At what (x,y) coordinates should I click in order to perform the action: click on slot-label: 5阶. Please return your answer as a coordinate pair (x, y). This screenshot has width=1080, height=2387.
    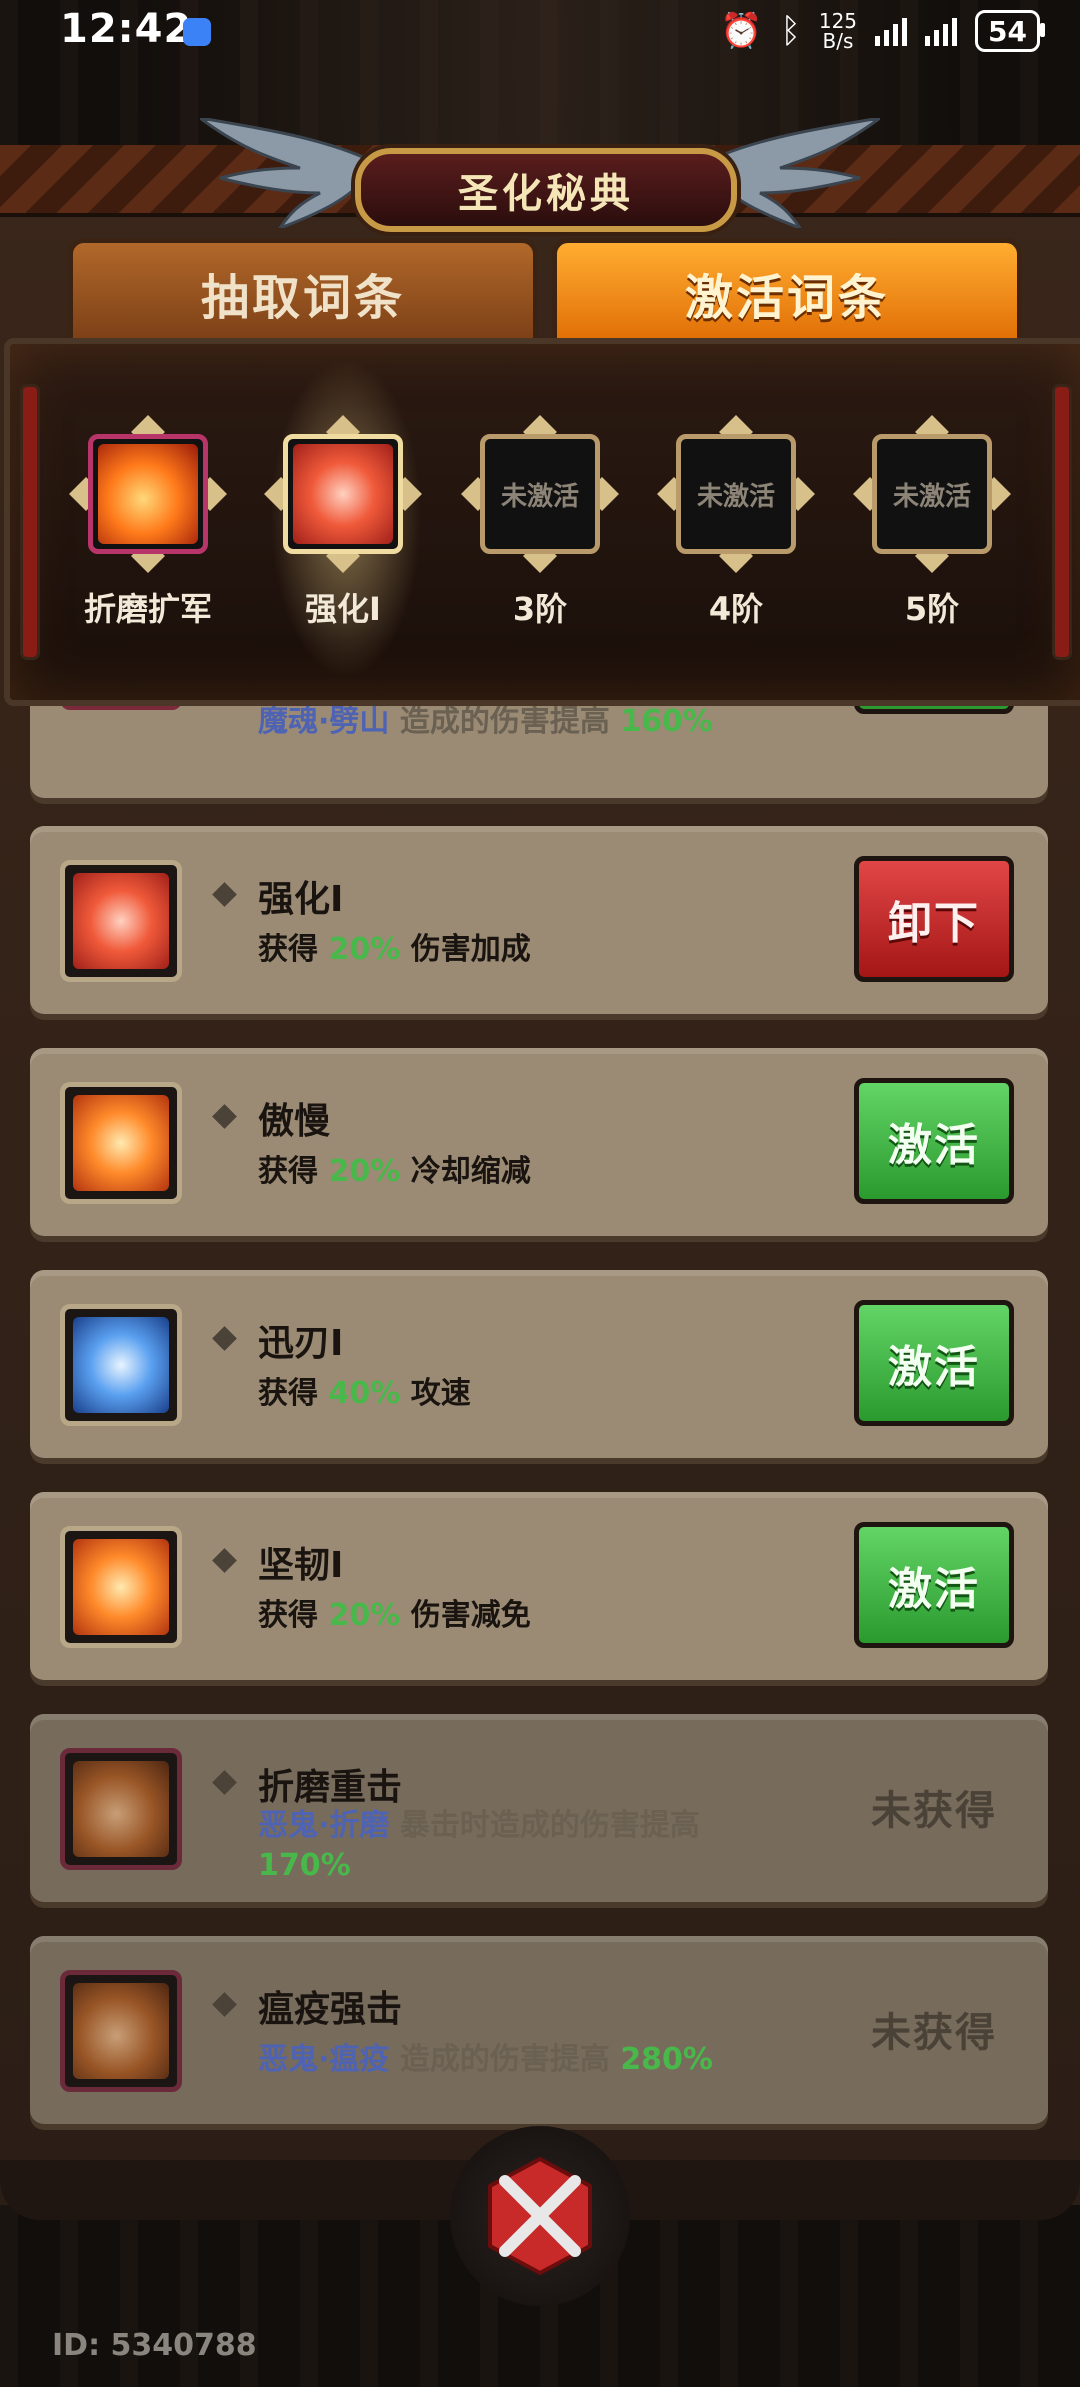
    Looking at the image, I should click on (932, 609).